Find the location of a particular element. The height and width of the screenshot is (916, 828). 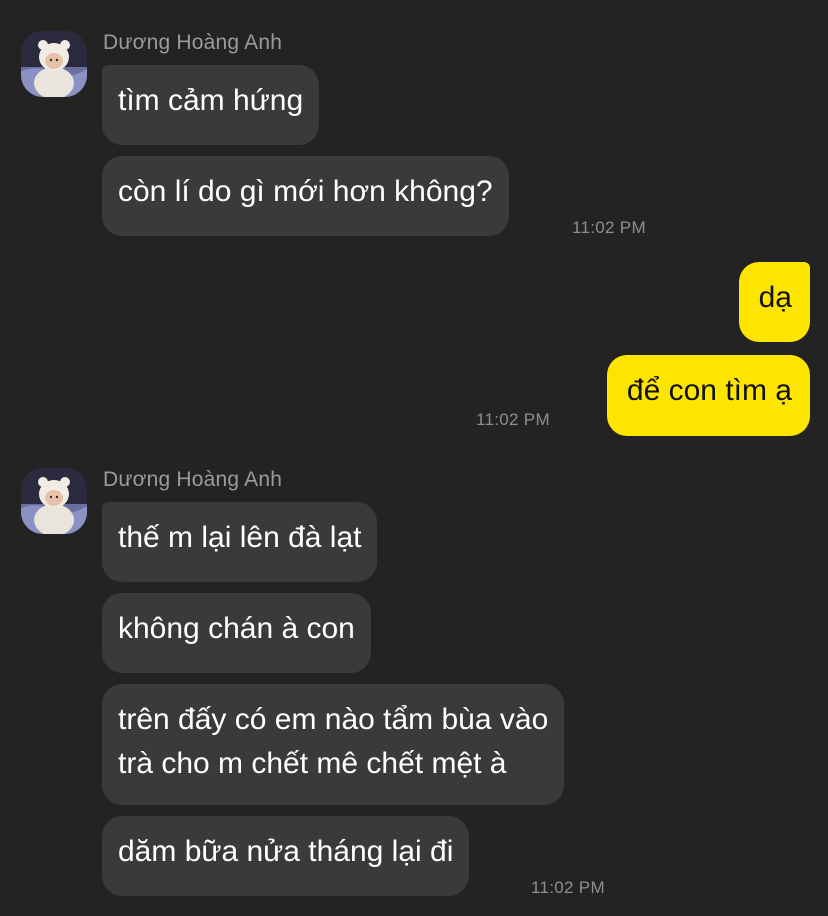

message-text: không chán à con is located at coordinates (236, 628).